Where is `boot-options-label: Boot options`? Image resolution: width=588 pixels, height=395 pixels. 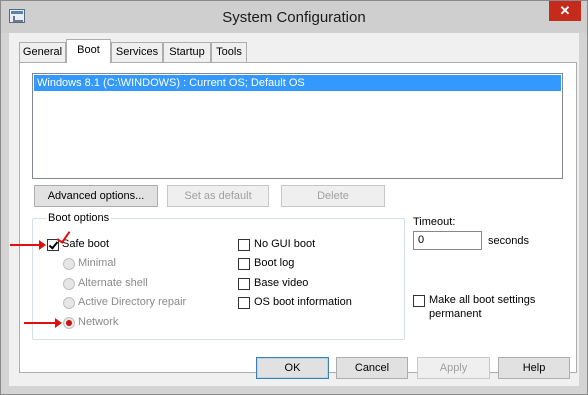
boot-options-label: Boot options is located at coordinates (79, 218).